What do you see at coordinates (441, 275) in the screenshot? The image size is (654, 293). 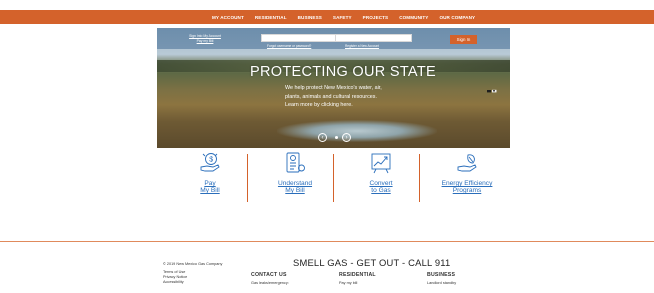 I see `footer-business-heading: BUSINESS` at bounding box center [441, 275].